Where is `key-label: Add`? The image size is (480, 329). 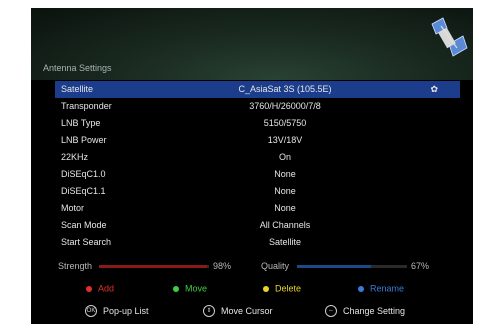
key-label: Add is located at coordinates (106, 288).